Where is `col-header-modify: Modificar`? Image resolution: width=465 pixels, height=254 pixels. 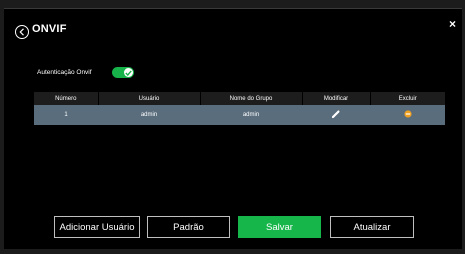 col-header-modify: Modificar is located at coordinates (336, 98).